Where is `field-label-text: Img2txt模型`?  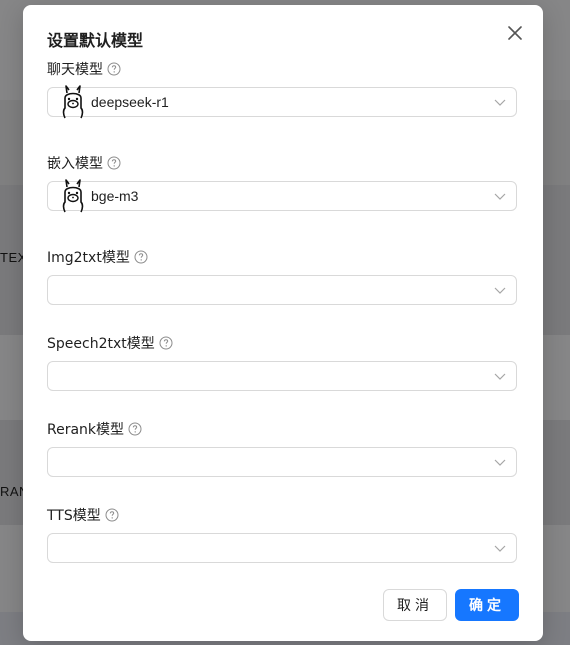 field-label-text: Img2txt模型 is located at coordinates (88, 258).